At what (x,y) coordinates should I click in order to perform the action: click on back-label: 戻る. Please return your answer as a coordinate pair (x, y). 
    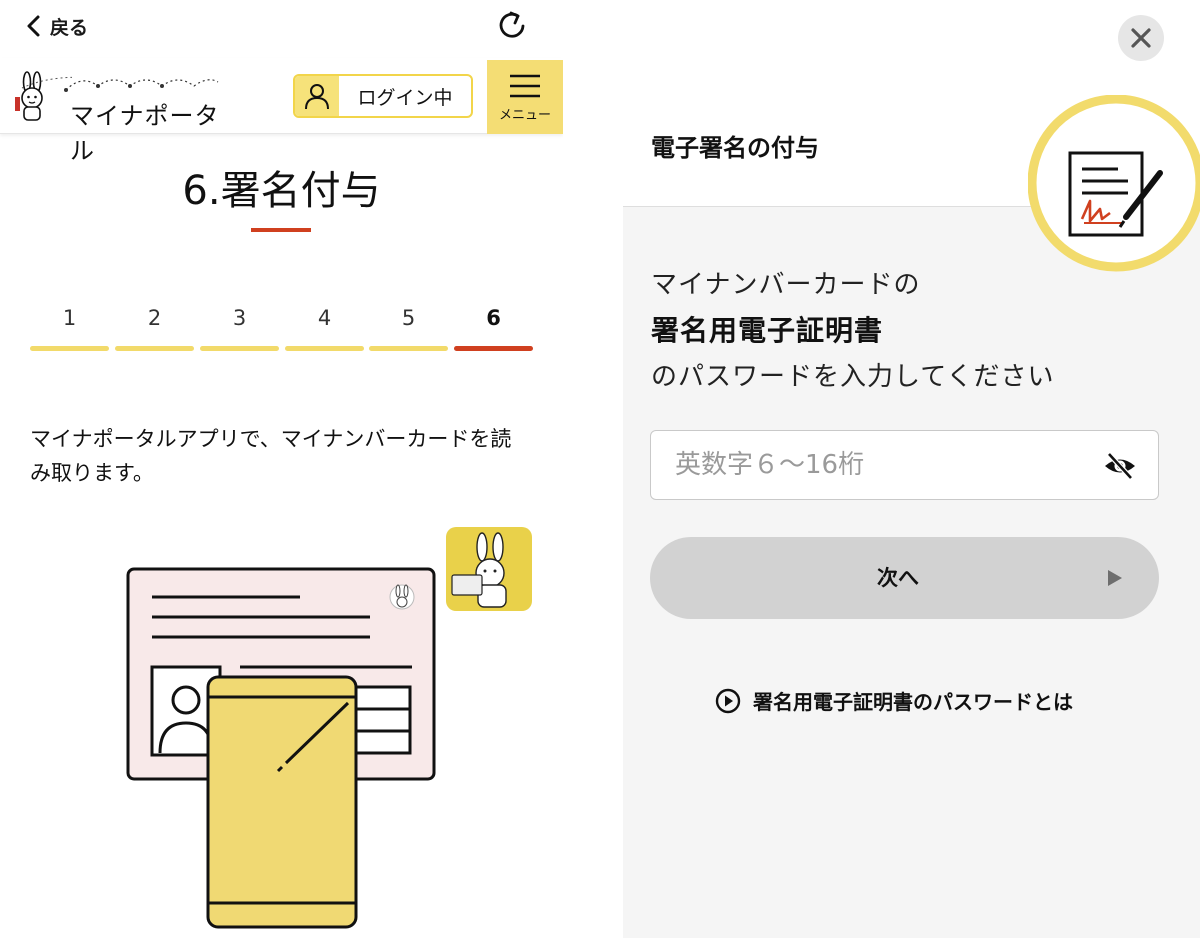
    Looking at the image, I should click on (69, 27).